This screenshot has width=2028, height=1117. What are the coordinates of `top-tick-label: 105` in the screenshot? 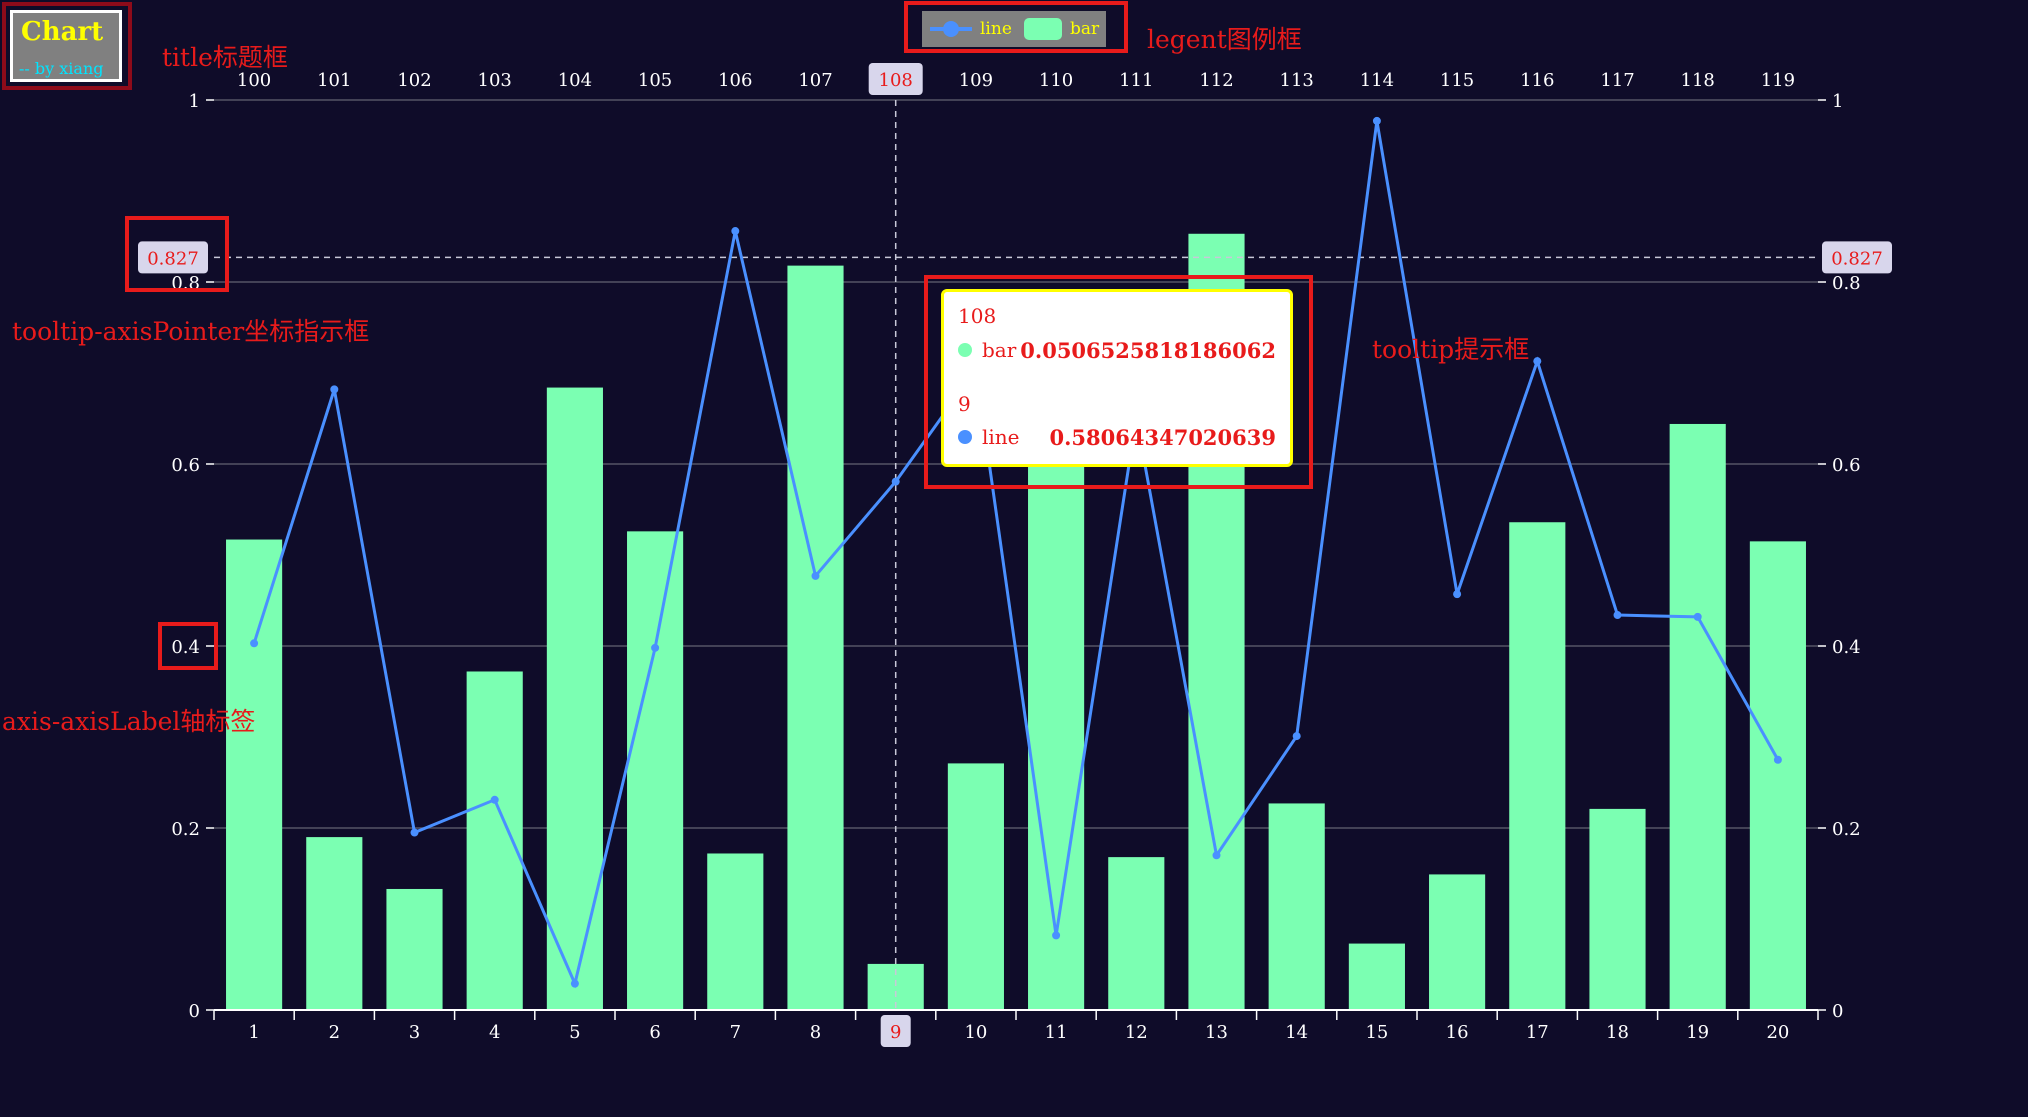 It's located at (655, 80).